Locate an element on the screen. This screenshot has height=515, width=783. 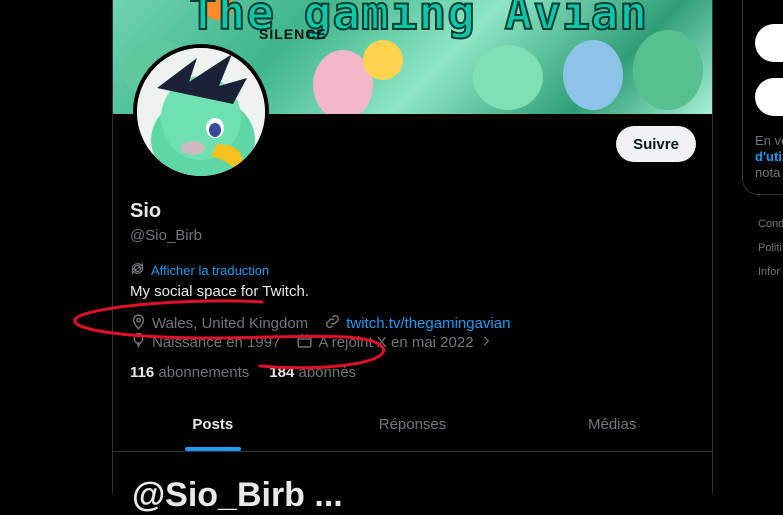
following-link: 116 abonnements is located at coordinates (189, 372).